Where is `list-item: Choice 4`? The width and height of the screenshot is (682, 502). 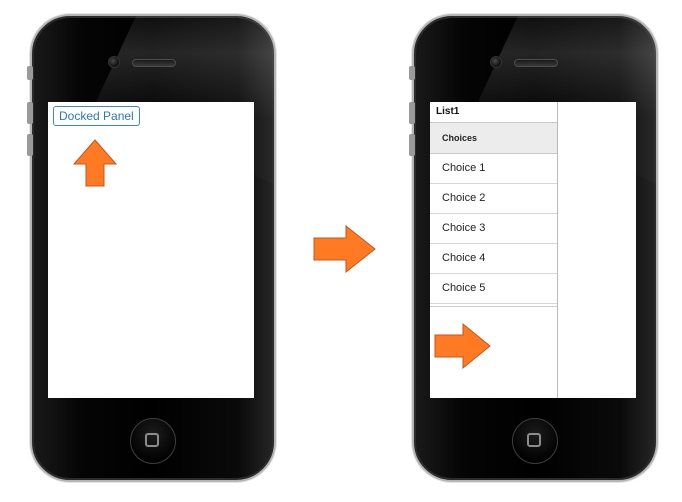 list-item: Choice 4 is located at coordinates (493, 259).